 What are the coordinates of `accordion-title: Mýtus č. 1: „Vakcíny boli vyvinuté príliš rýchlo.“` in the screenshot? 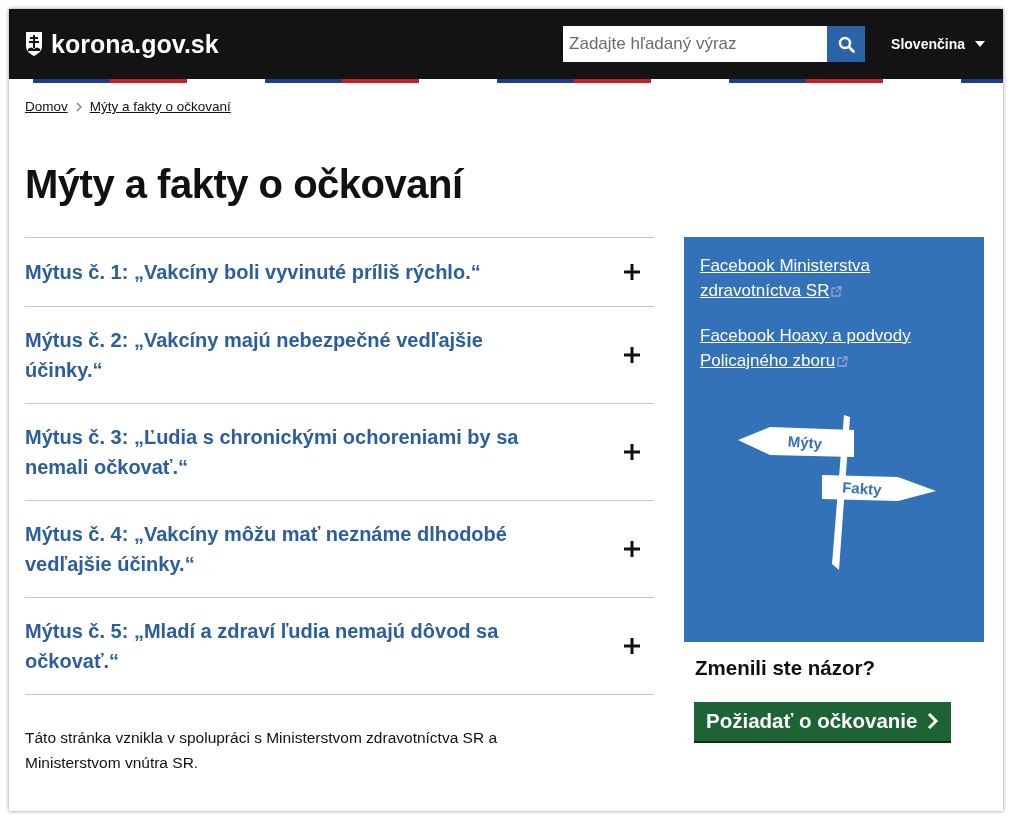 It's located at (253, 272).